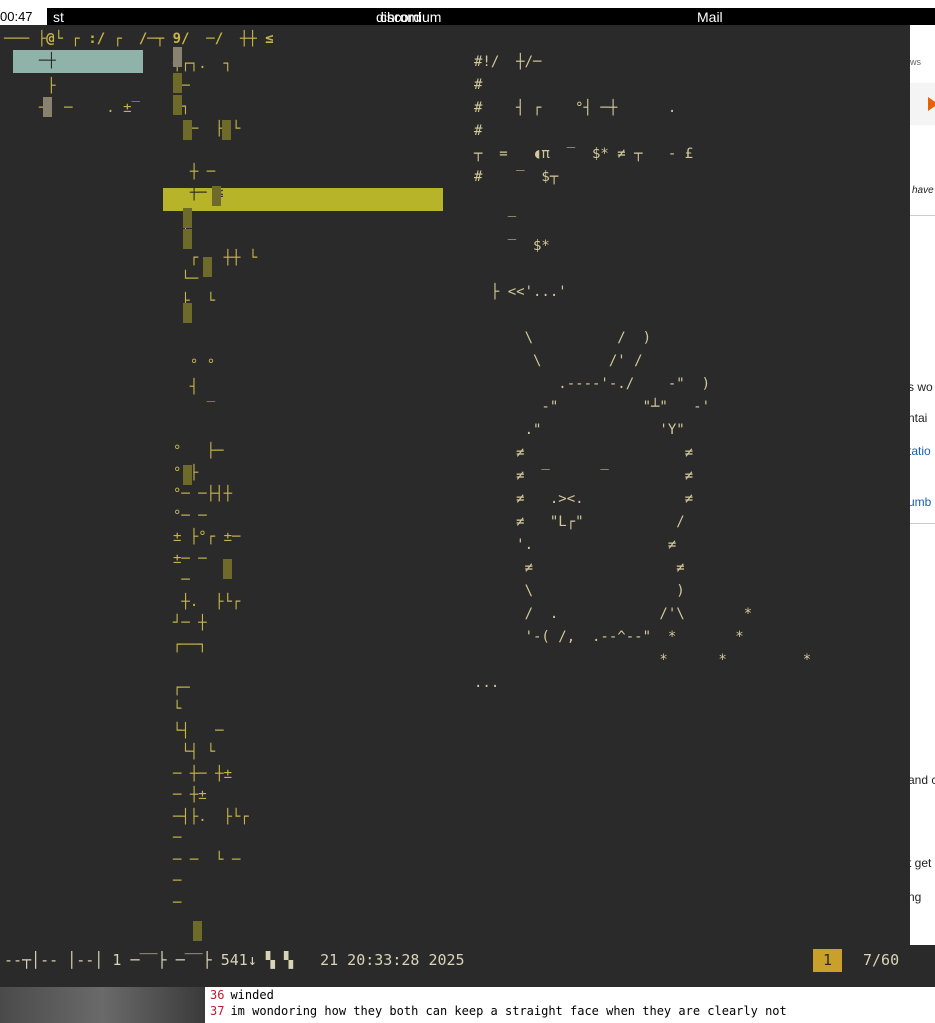  Describe the element at coordinates (206, 494) in the screenshot. I see `list-item: °─ ─├┤┼` at that location.